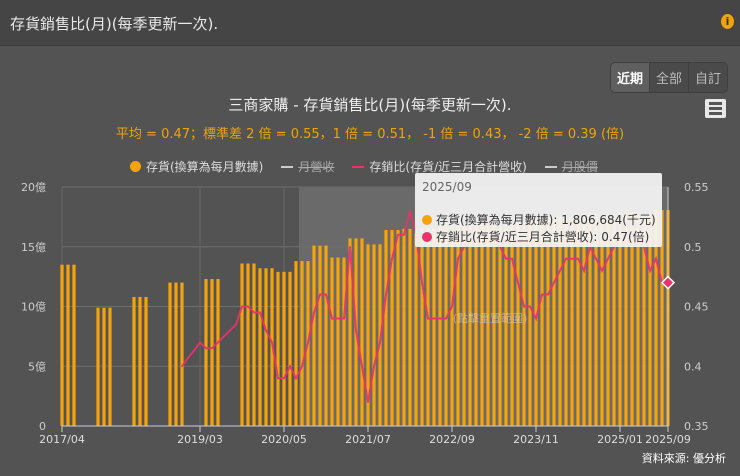 The height and width of the screenshot is (476, 740). Describe the element at coordinates (620, 439) in the screenshot. I see `x-tick-label: 2025/01` at that location.